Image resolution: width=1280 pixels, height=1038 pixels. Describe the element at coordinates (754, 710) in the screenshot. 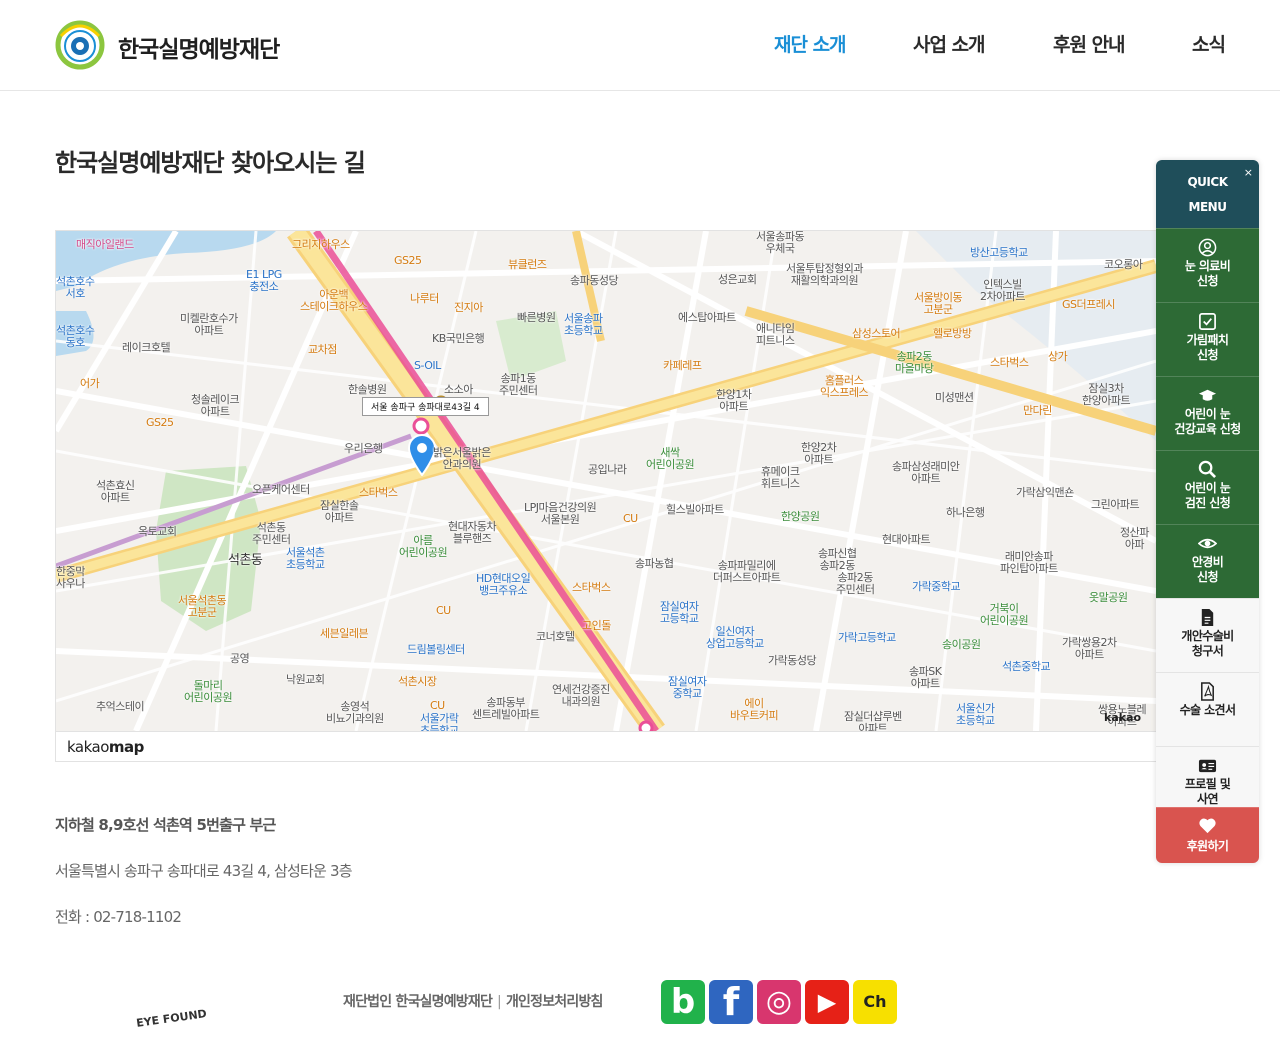

I see `map-poi-label: 에이 바우트커피` at that location.